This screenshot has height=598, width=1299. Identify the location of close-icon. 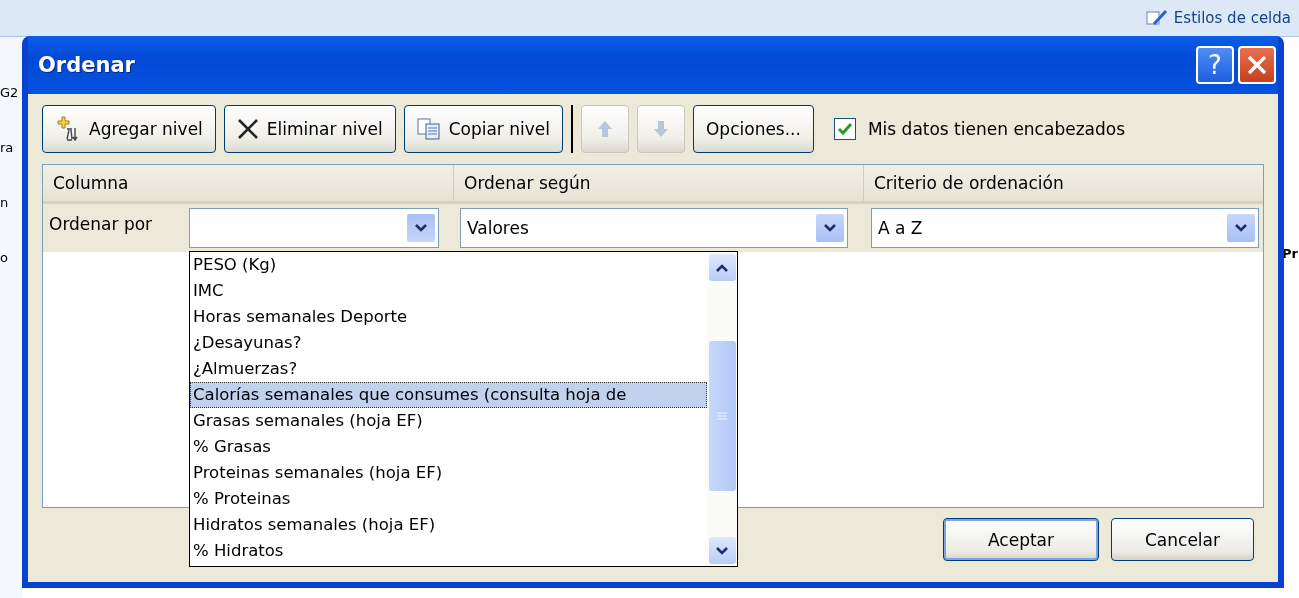
(1257, 65).